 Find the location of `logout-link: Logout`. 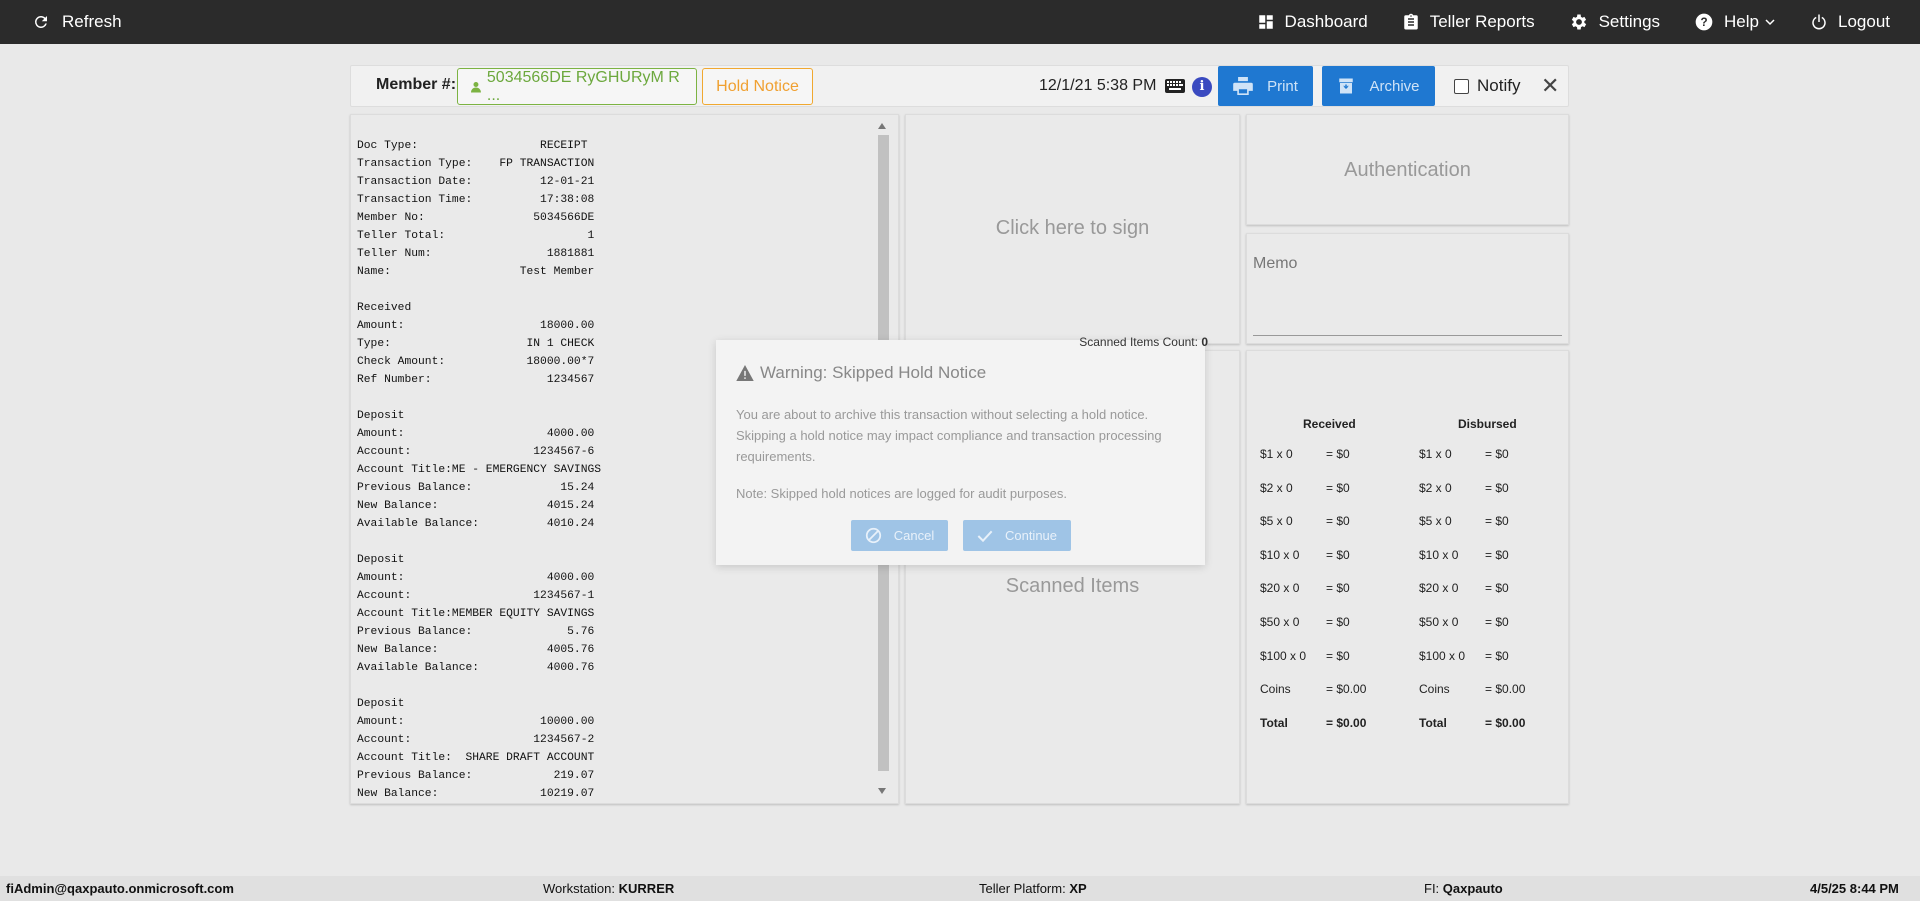

logout-link: Logout is located at coordinates (1850, 22).